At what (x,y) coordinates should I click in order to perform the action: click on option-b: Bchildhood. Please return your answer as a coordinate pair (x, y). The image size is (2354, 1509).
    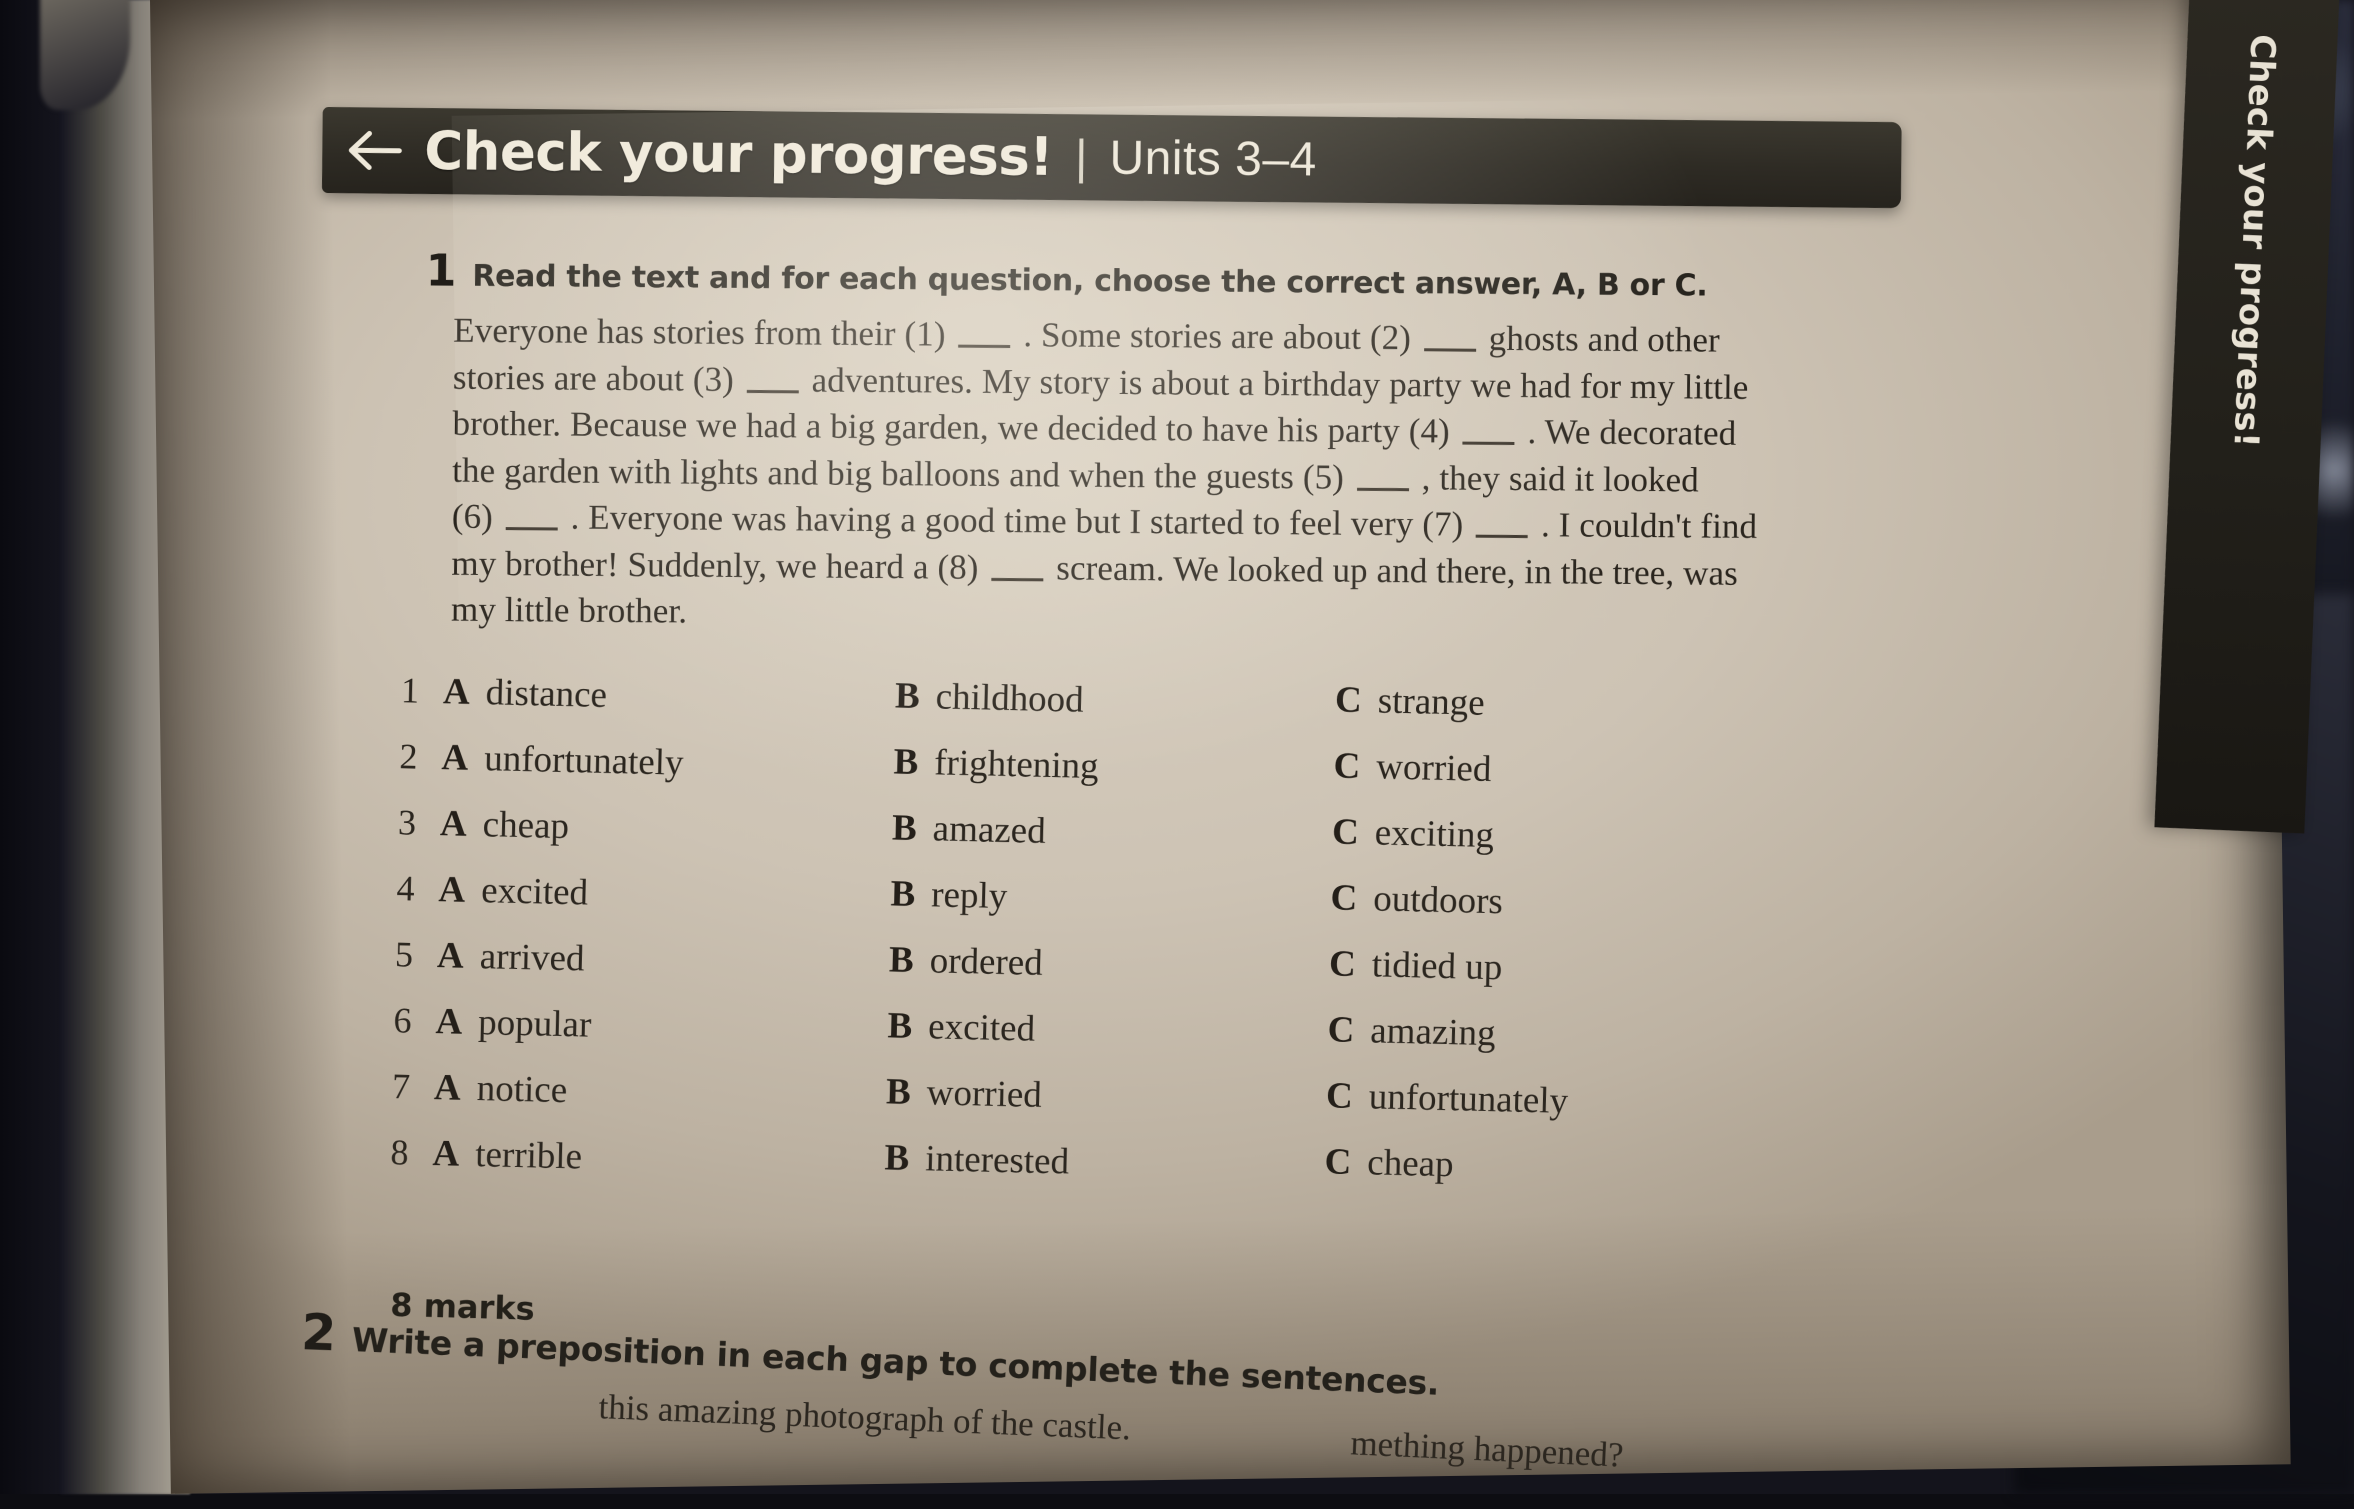
    Looking at the image, I should click on (1115, 700).